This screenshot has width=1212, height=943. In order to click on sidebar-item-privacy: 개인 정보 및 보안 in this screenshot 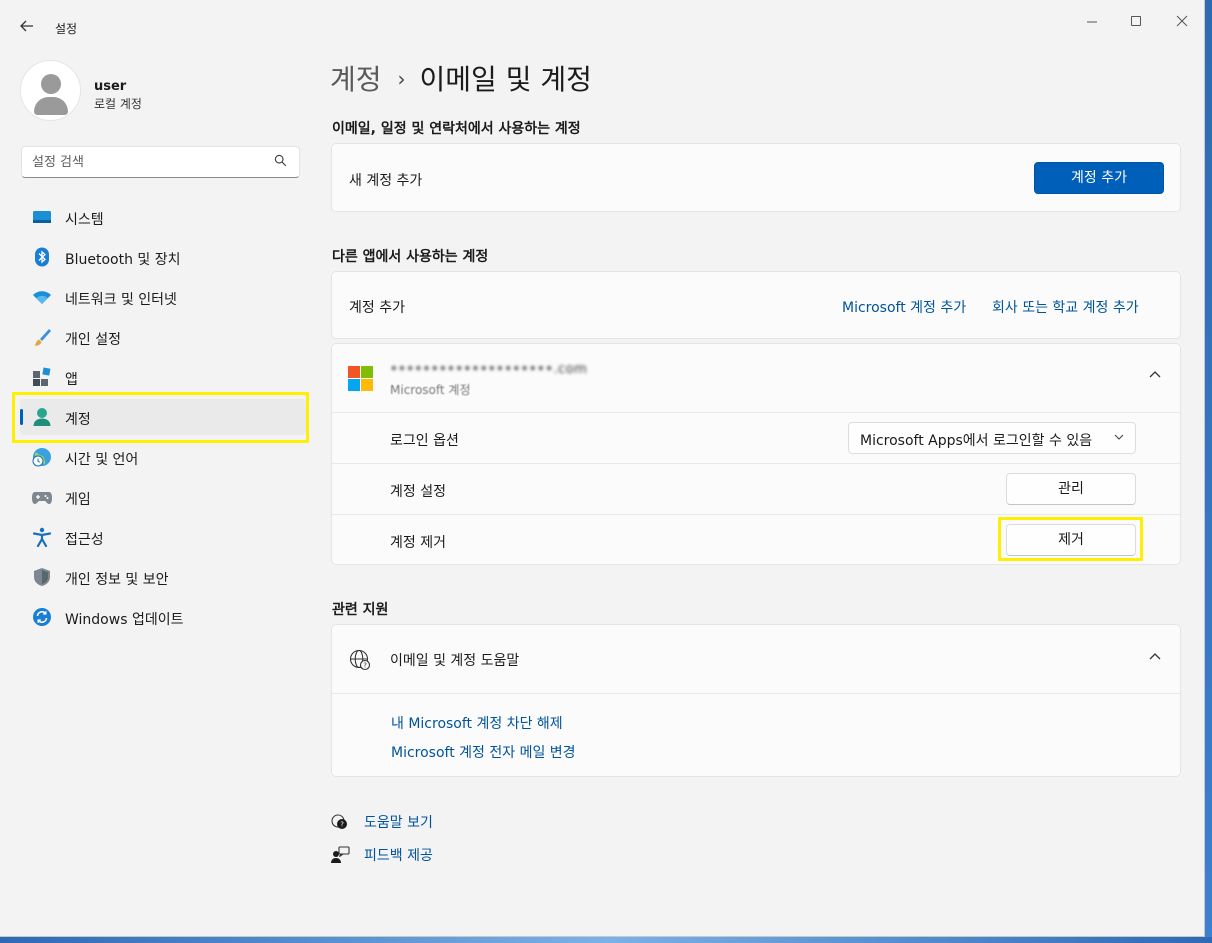, I will do `click(163, 577)`.